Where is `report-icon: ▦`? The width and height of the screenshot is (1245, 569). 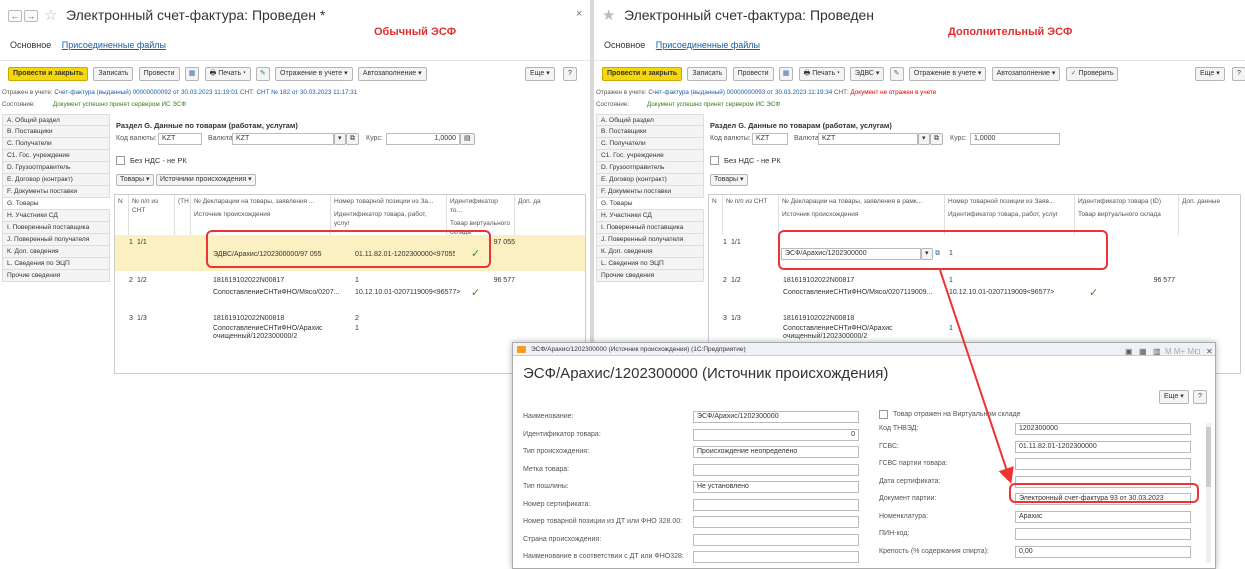 report-icon: ▦ is located at coordinates (192, 74).